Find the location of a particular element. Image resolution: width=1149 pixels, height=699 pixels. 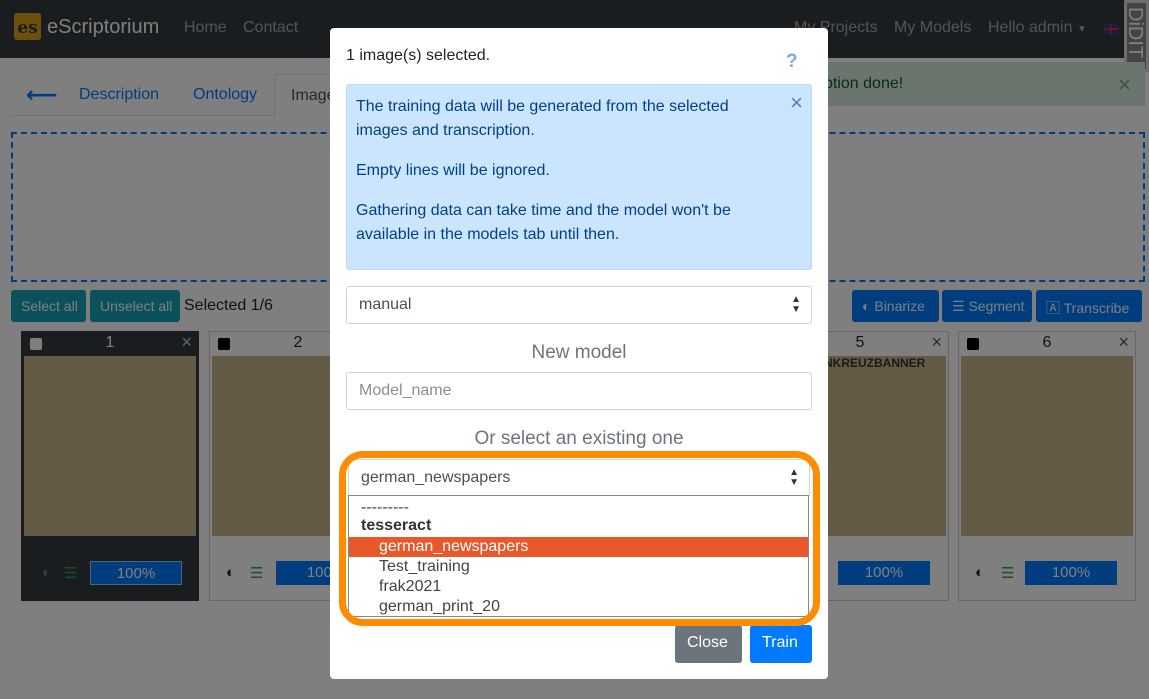

transcription-select: manual ▲ ▼ is located at coordinates (579, 305).